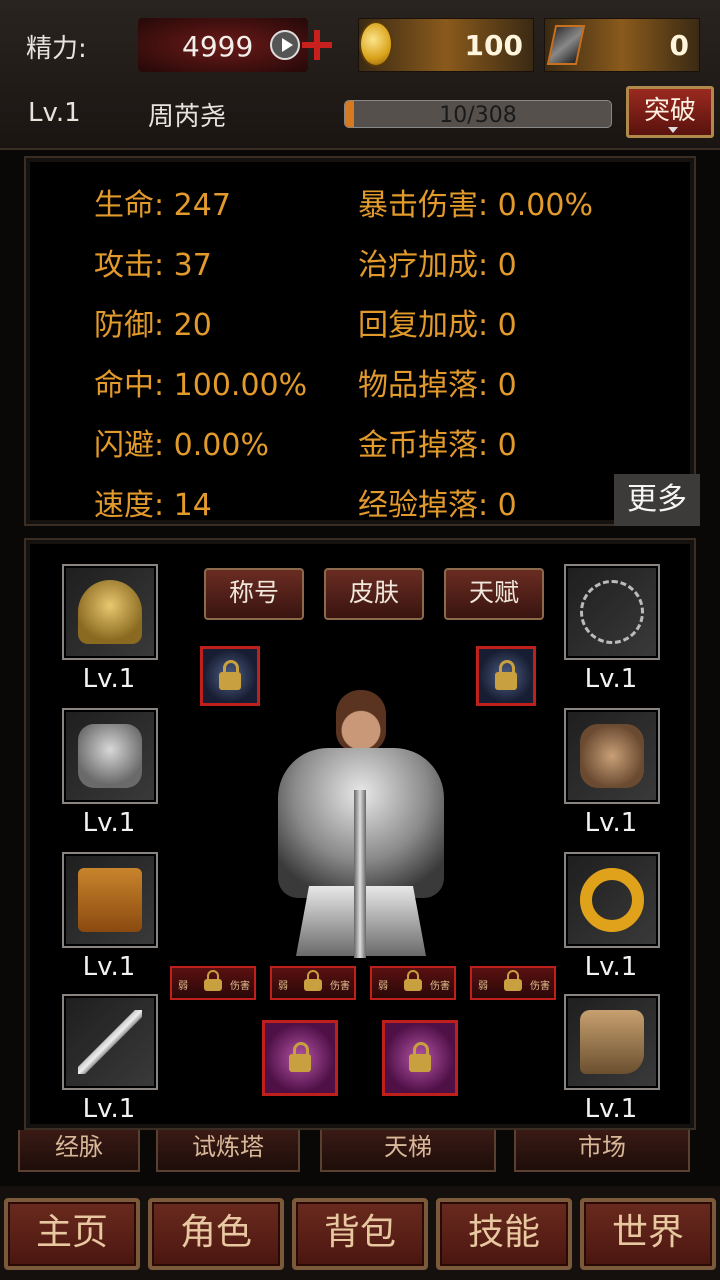 Image resolution: width=720 pixels, height=1280 pixels. Describe the element at coordinates (79, 1151) in the screenshot. I see `subnav-meridian: 经脉` at that location.